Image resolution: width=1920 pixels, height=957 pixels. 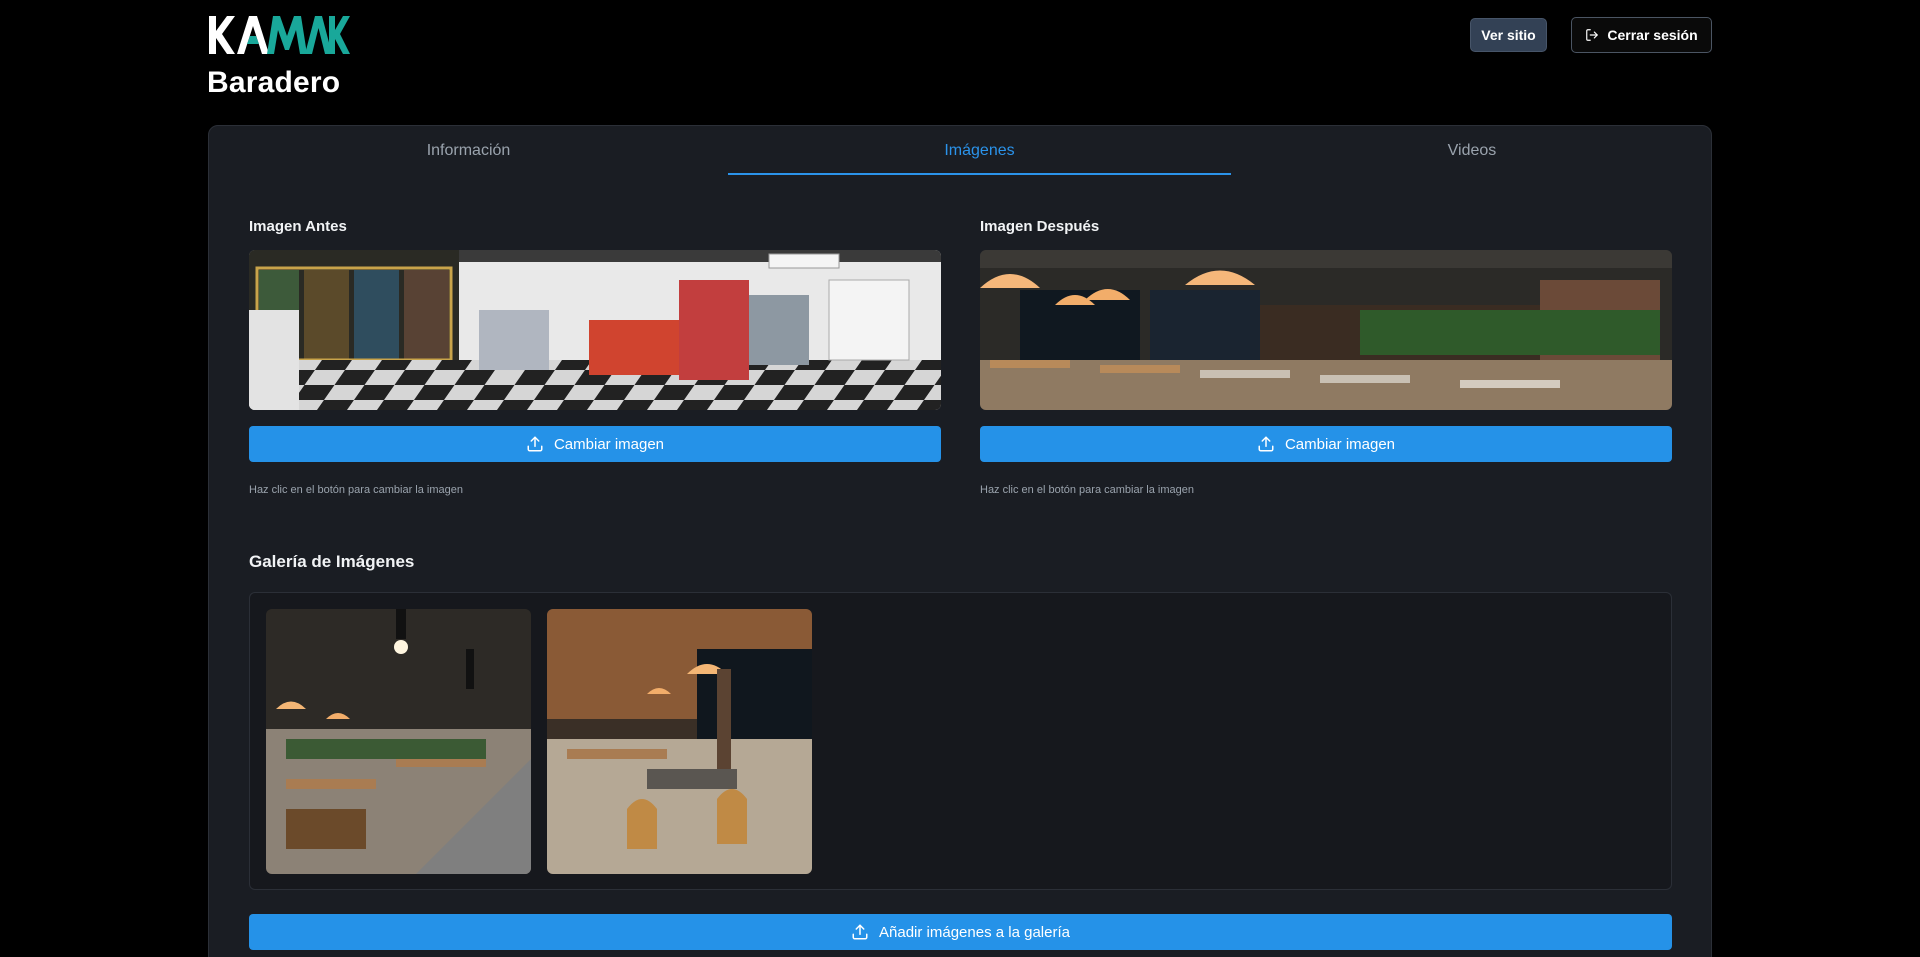 I want to click on ver-sitio-button: Ver sitio, so click(x=1508, y=35).